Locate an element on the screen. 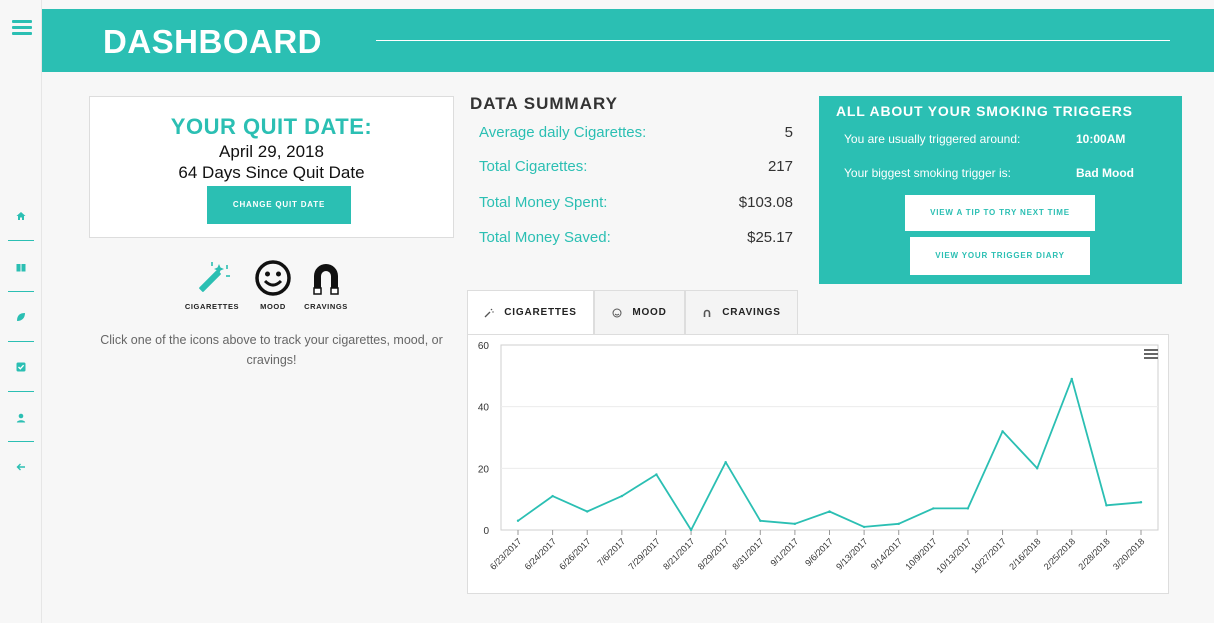 This screenshot has width=1214, height=623. tab-cravings: CRAVINGS is located at coordinates (741, 312).